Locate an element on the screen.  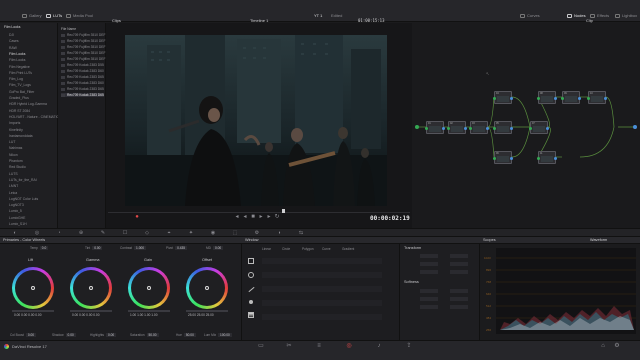
media-pool-button: Media Pool is located at coordinates (79, 16).